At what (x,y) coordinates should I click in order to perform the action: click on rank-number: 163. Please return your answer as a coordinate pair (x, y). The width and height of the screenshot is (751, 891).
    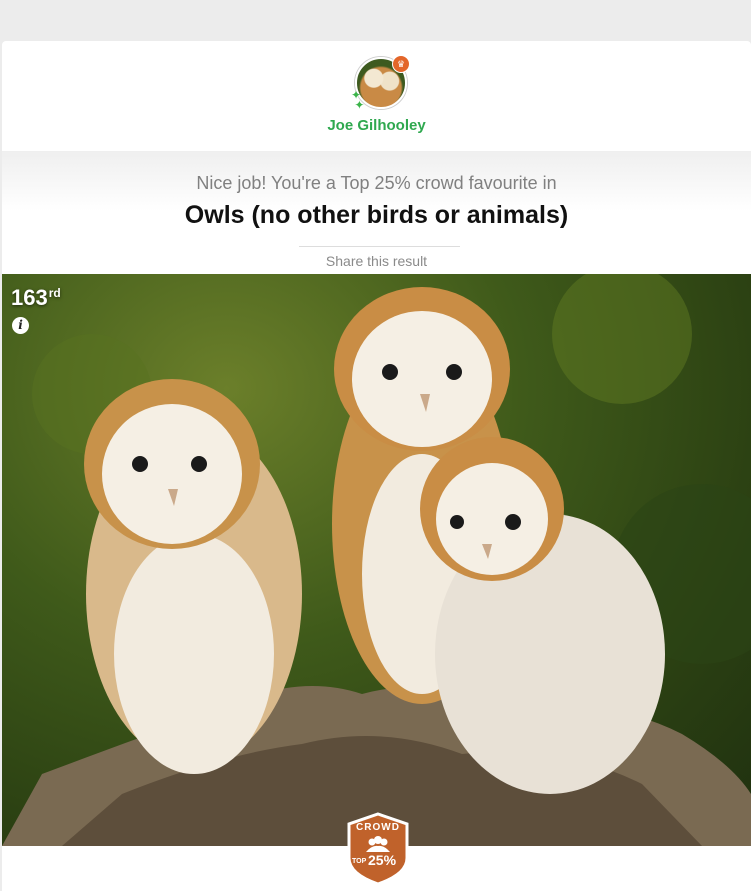
    Looking at the image, I should click on (29, 297).